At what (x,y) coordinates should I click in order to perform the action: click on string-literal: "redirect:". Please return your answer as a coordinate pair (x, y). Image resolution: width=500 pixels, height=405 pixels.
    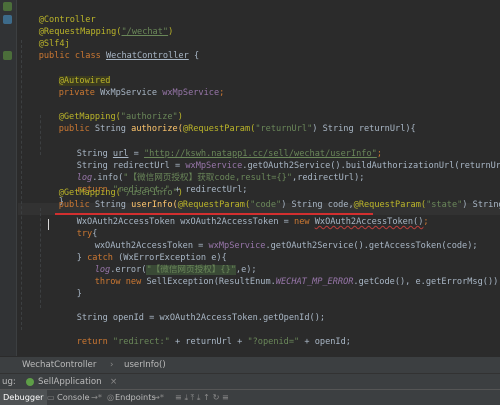
    Looking at the image, I should click on (141, 190).